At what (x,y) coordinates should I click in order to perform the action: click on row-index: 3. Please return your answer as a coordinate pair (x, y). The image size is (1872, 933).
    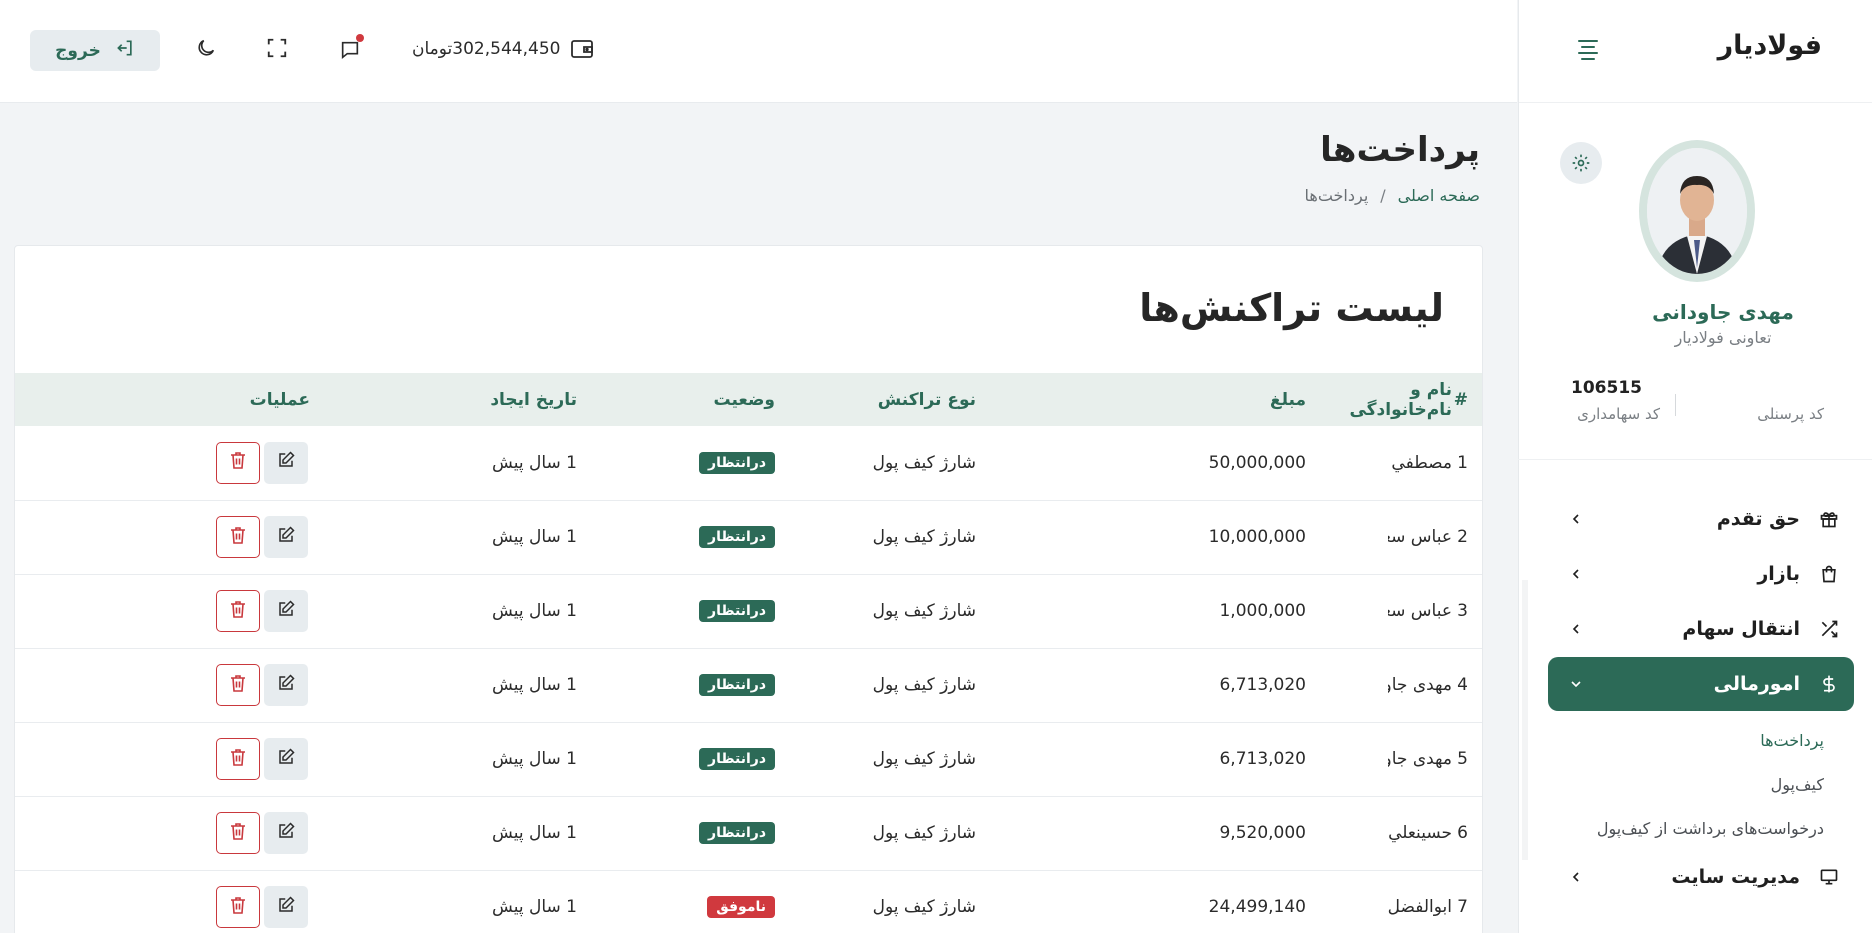
    Looking at the image, I should click on (1462, 611).